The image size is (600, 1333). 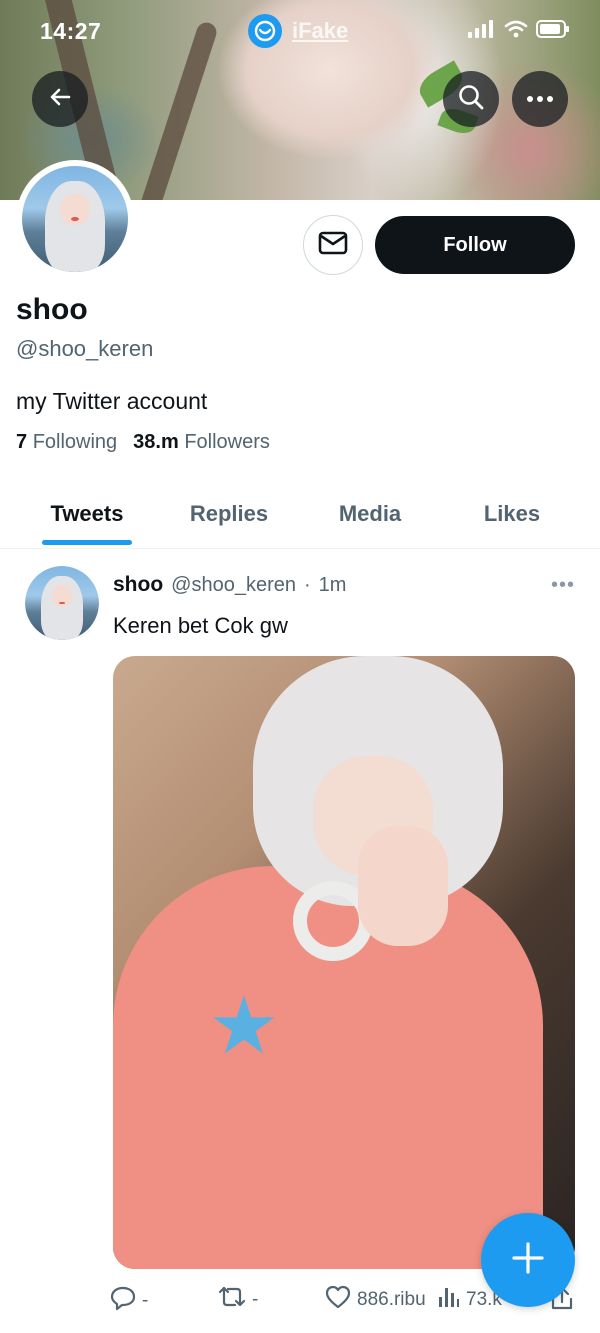 I want to click on like-count: 886.ribu, so click(x=391, y=1299).